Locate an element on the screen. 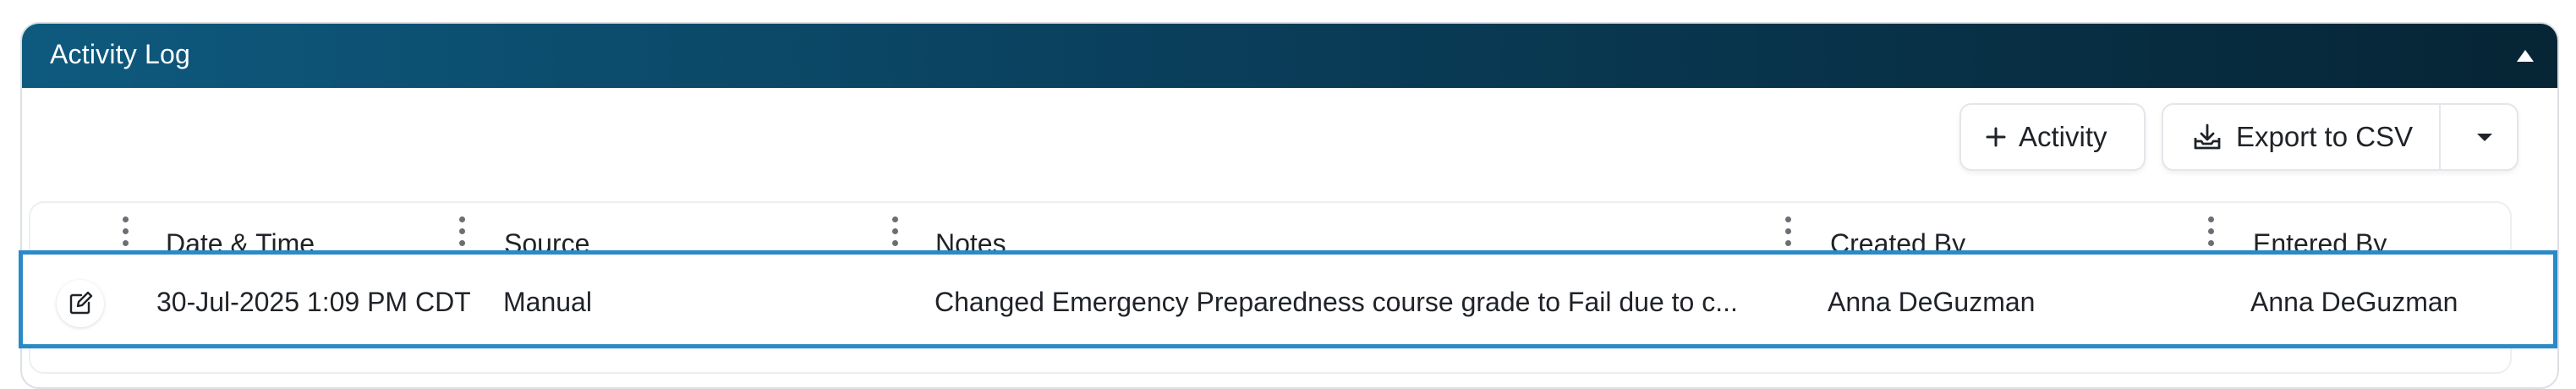 This screenshot has height=389, width=2576. export-options-dropdown is located at coordinates (2484, 137).